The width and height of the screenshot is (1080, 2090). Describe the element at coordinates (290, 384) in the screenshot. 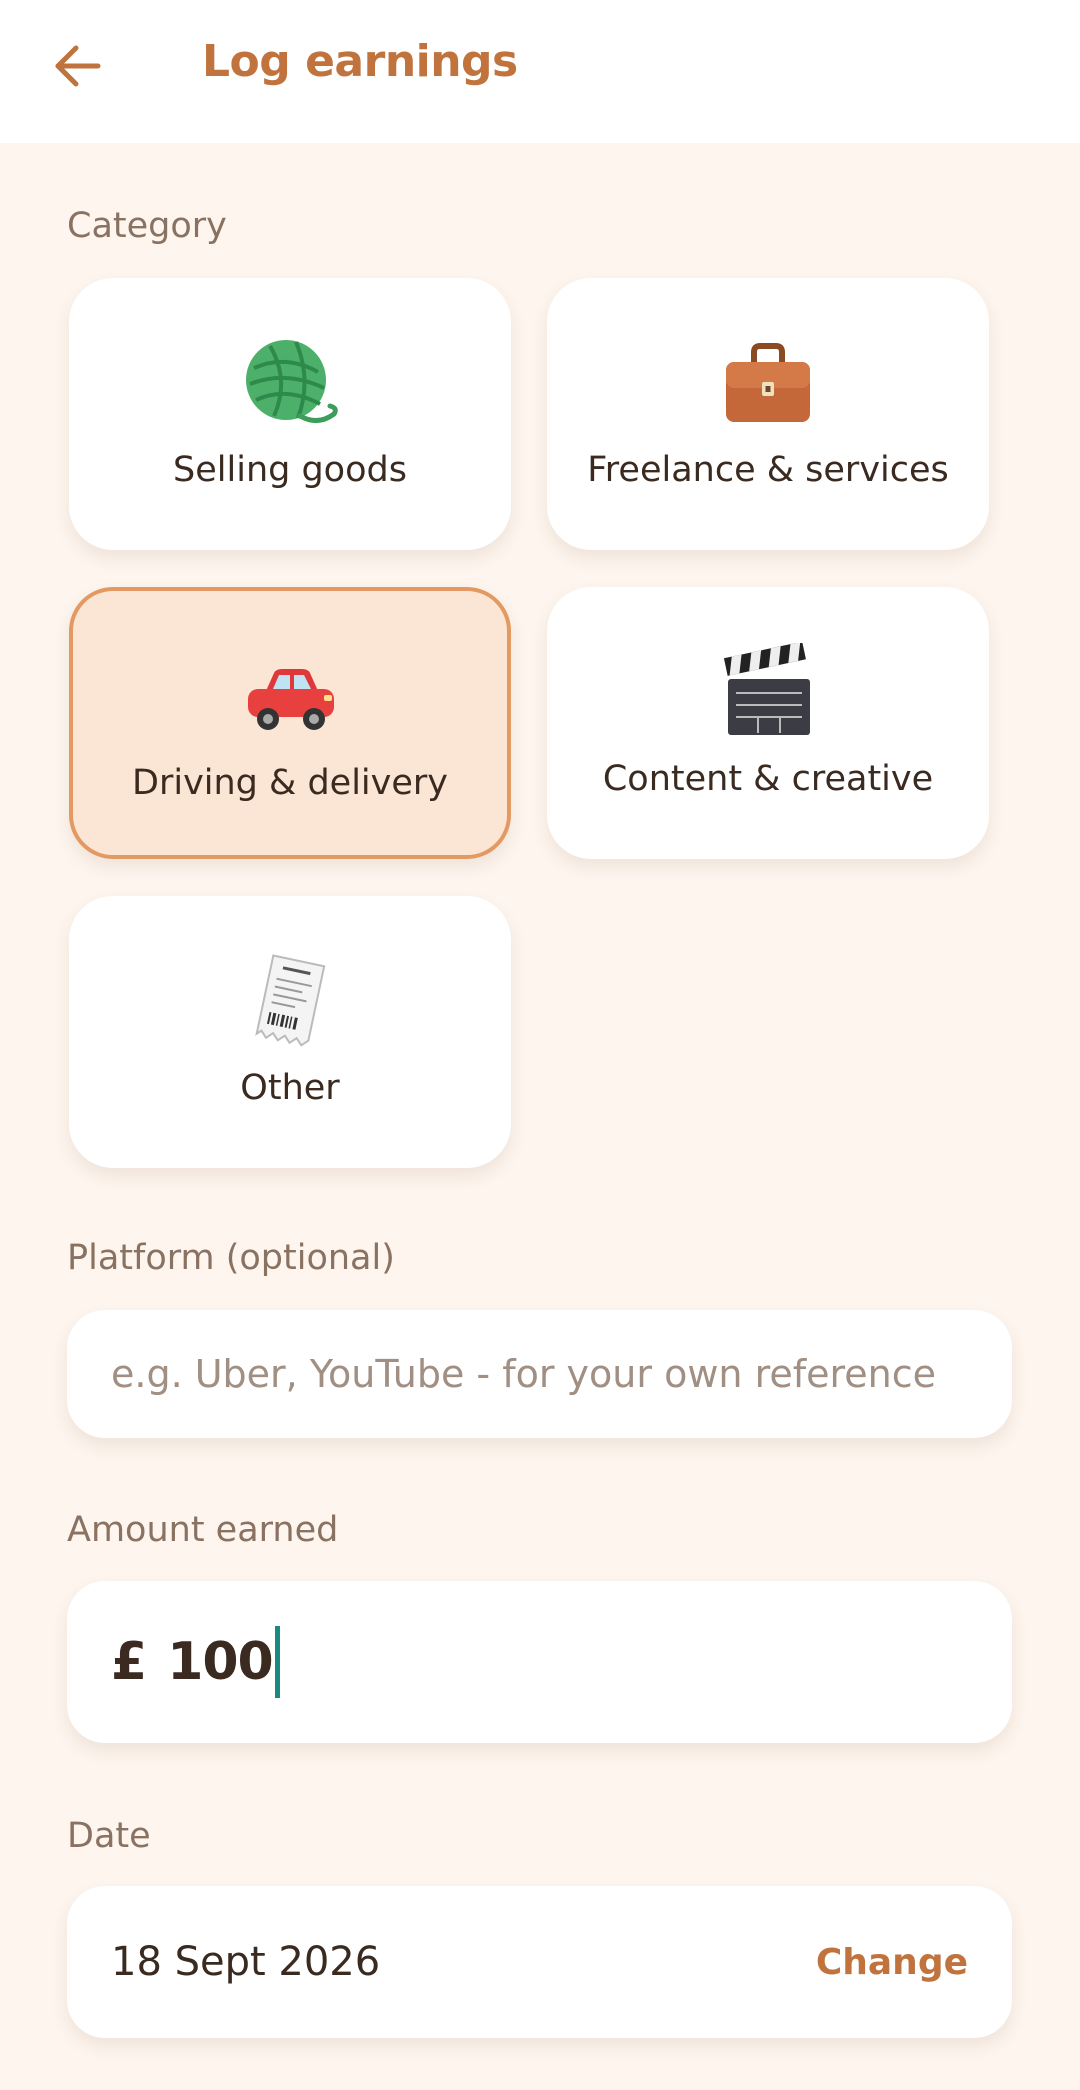

I see `yarn-ball-icon` at that location.